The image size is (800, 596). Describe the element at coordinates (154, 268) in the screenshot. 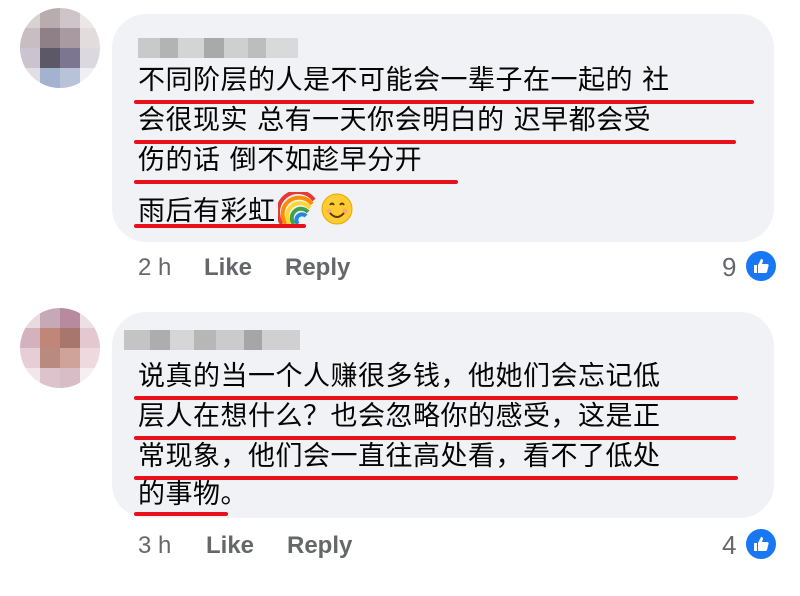

I see `comment-time: 2 h` at that location.